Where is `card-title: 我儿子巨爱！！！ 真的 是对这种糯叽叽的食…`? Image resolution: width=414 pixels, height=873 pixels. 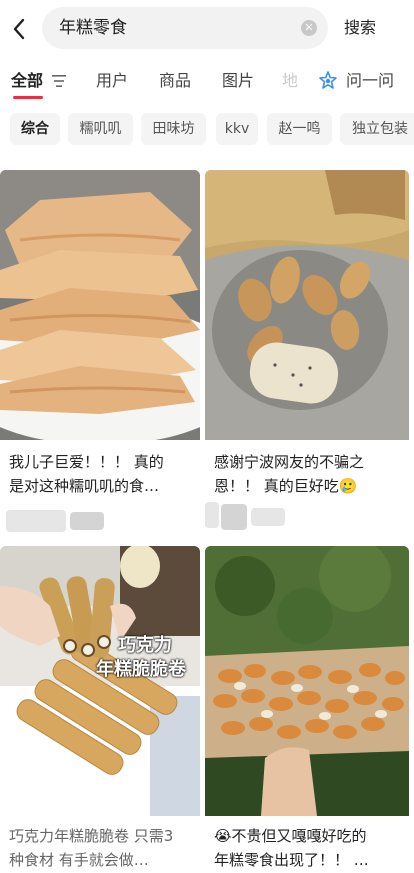
card-title: 我儿子巨爱！！！ 真的 是对这种糯叽叽的食… is located at coordinates (86, 474).